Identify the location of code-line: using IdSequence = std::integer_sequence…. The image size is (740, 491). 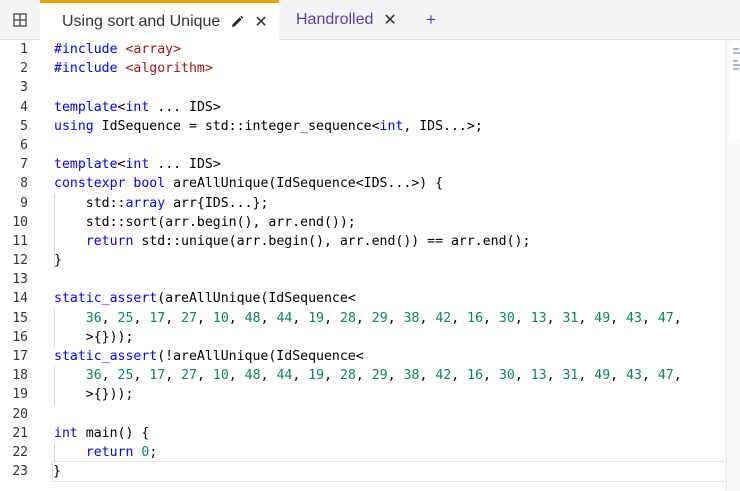
(390, 126).